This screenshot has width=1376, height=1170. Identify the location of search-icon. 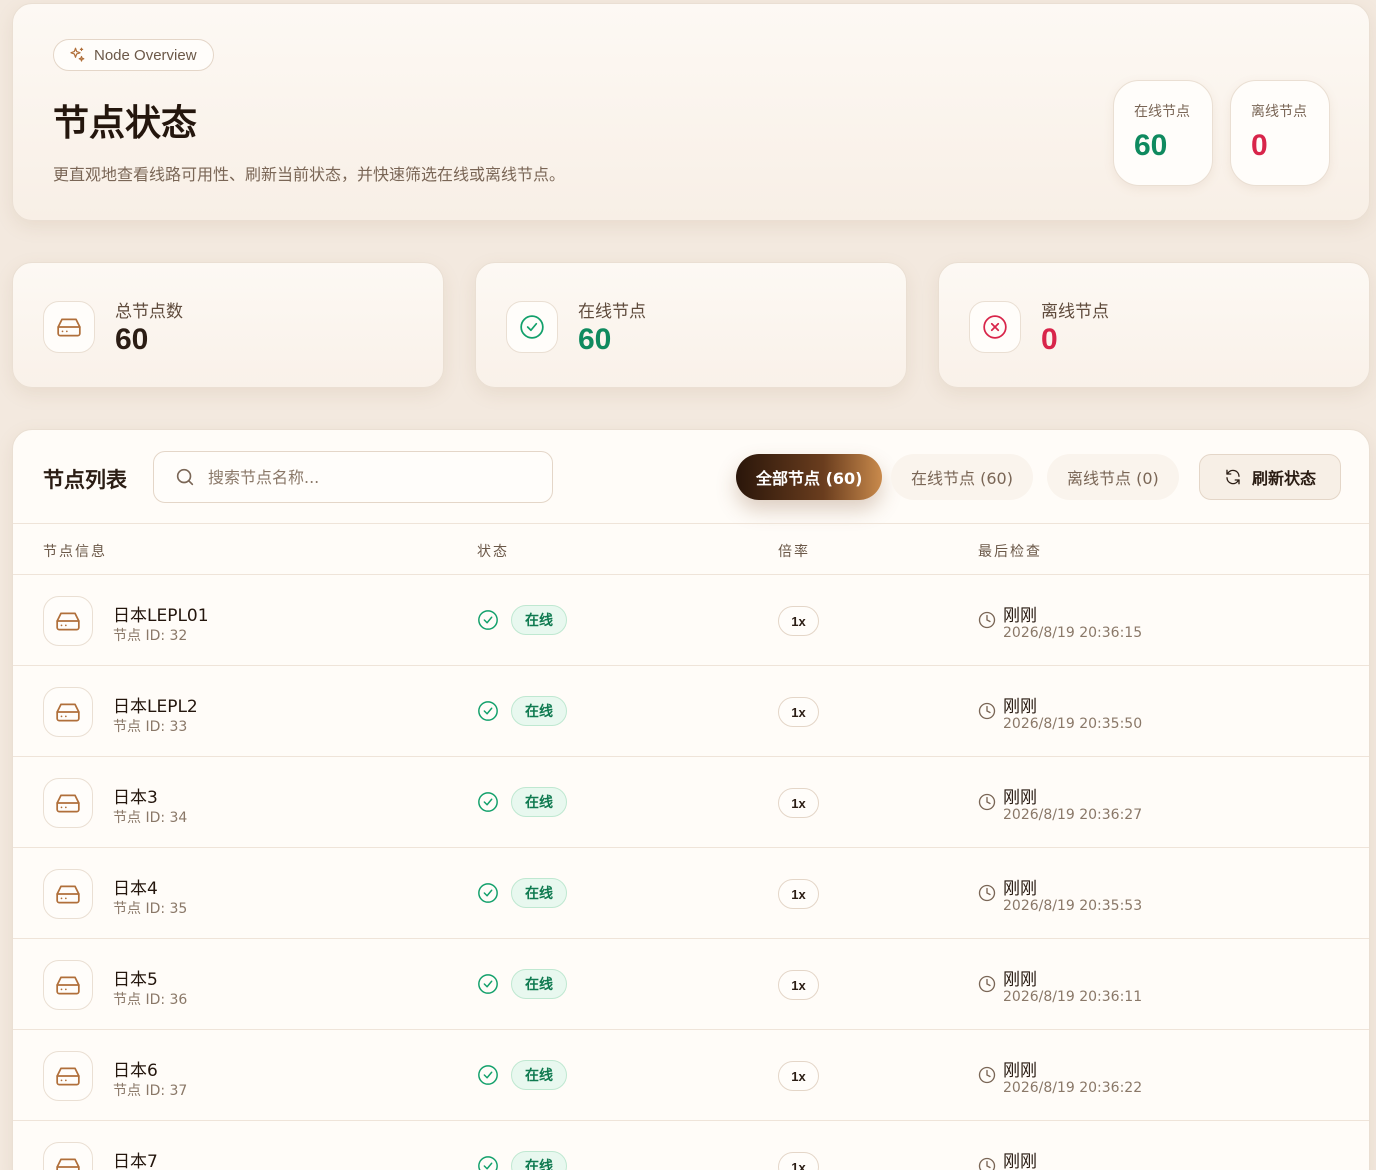
(185, 477).